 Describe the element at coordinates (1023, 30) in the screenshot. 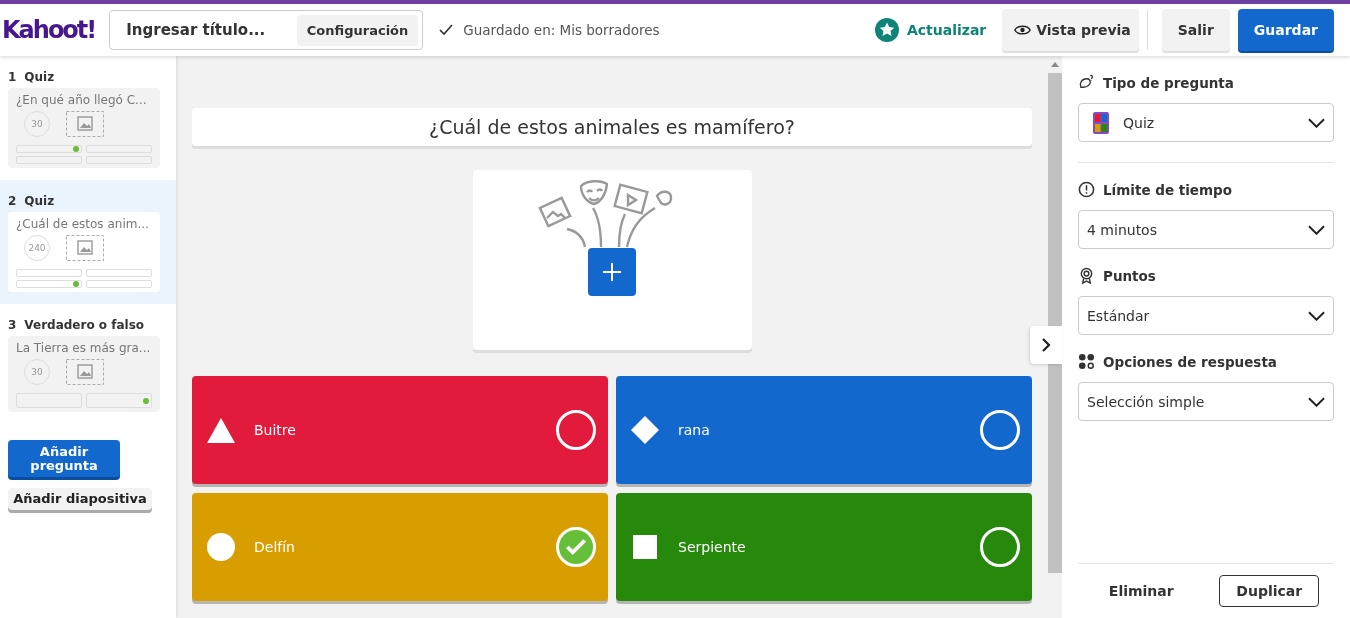

I see `eye-icon` at that location.